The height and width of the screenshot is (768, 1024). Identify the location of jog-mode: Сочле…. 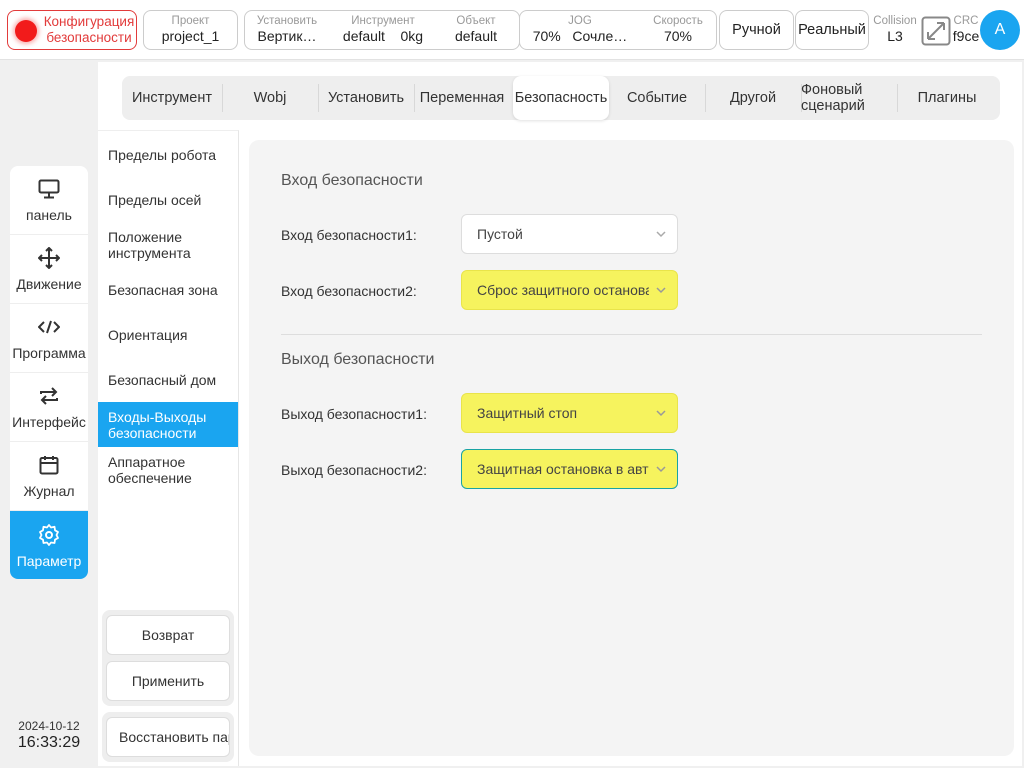
(600, 36).